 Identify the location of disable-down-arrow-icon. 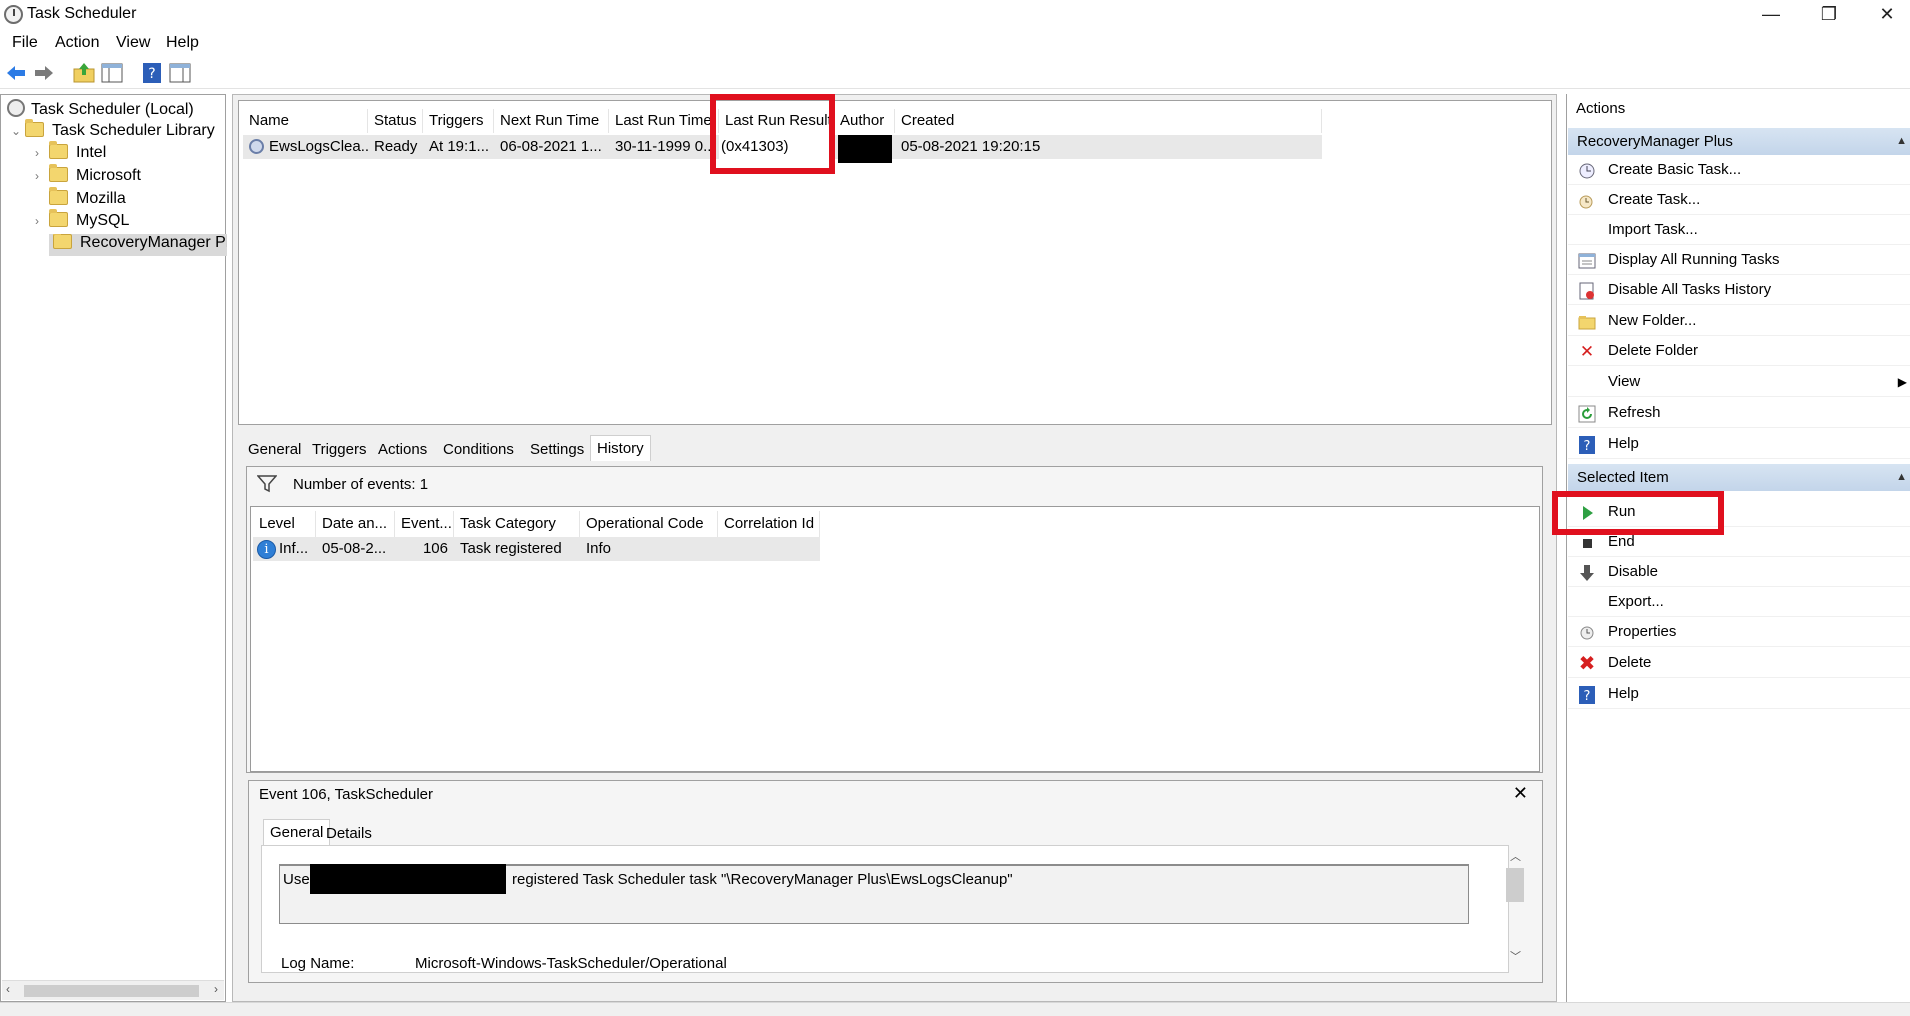
(1587, 573).